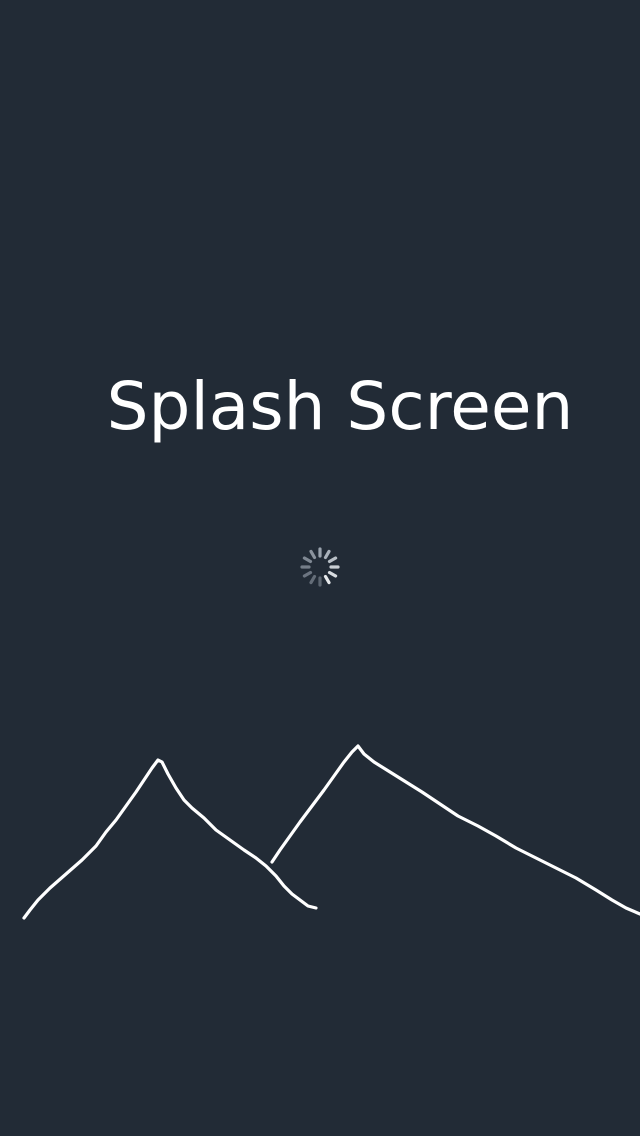 This screenshot has width=640, height=1136. What do you see at coordinates (455, 830) in the screenshot?
I see `right-mountain-outline` at bounding box center [455, 830].